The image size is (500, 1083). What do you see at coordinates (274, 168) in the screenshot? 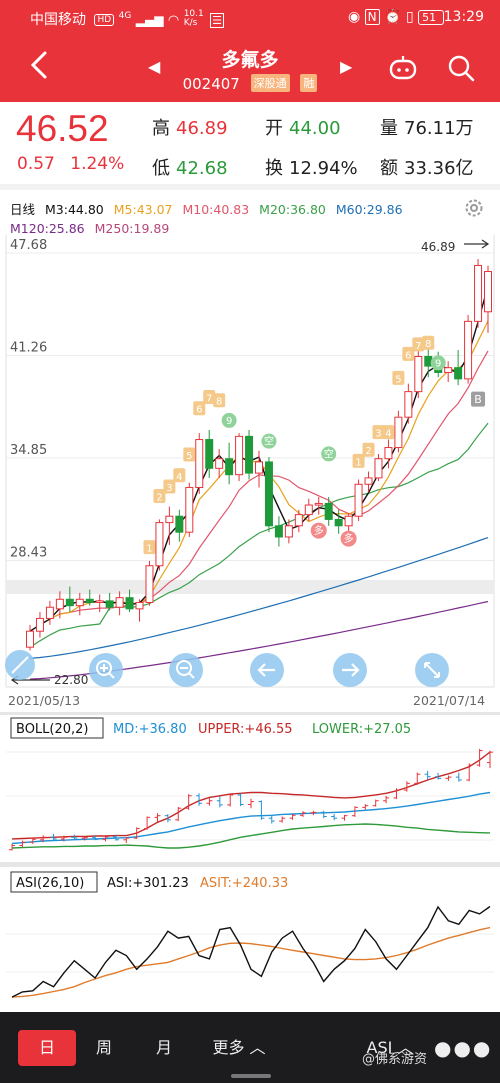
I see `turnover-label: 换` at bounding box center [274, 168].